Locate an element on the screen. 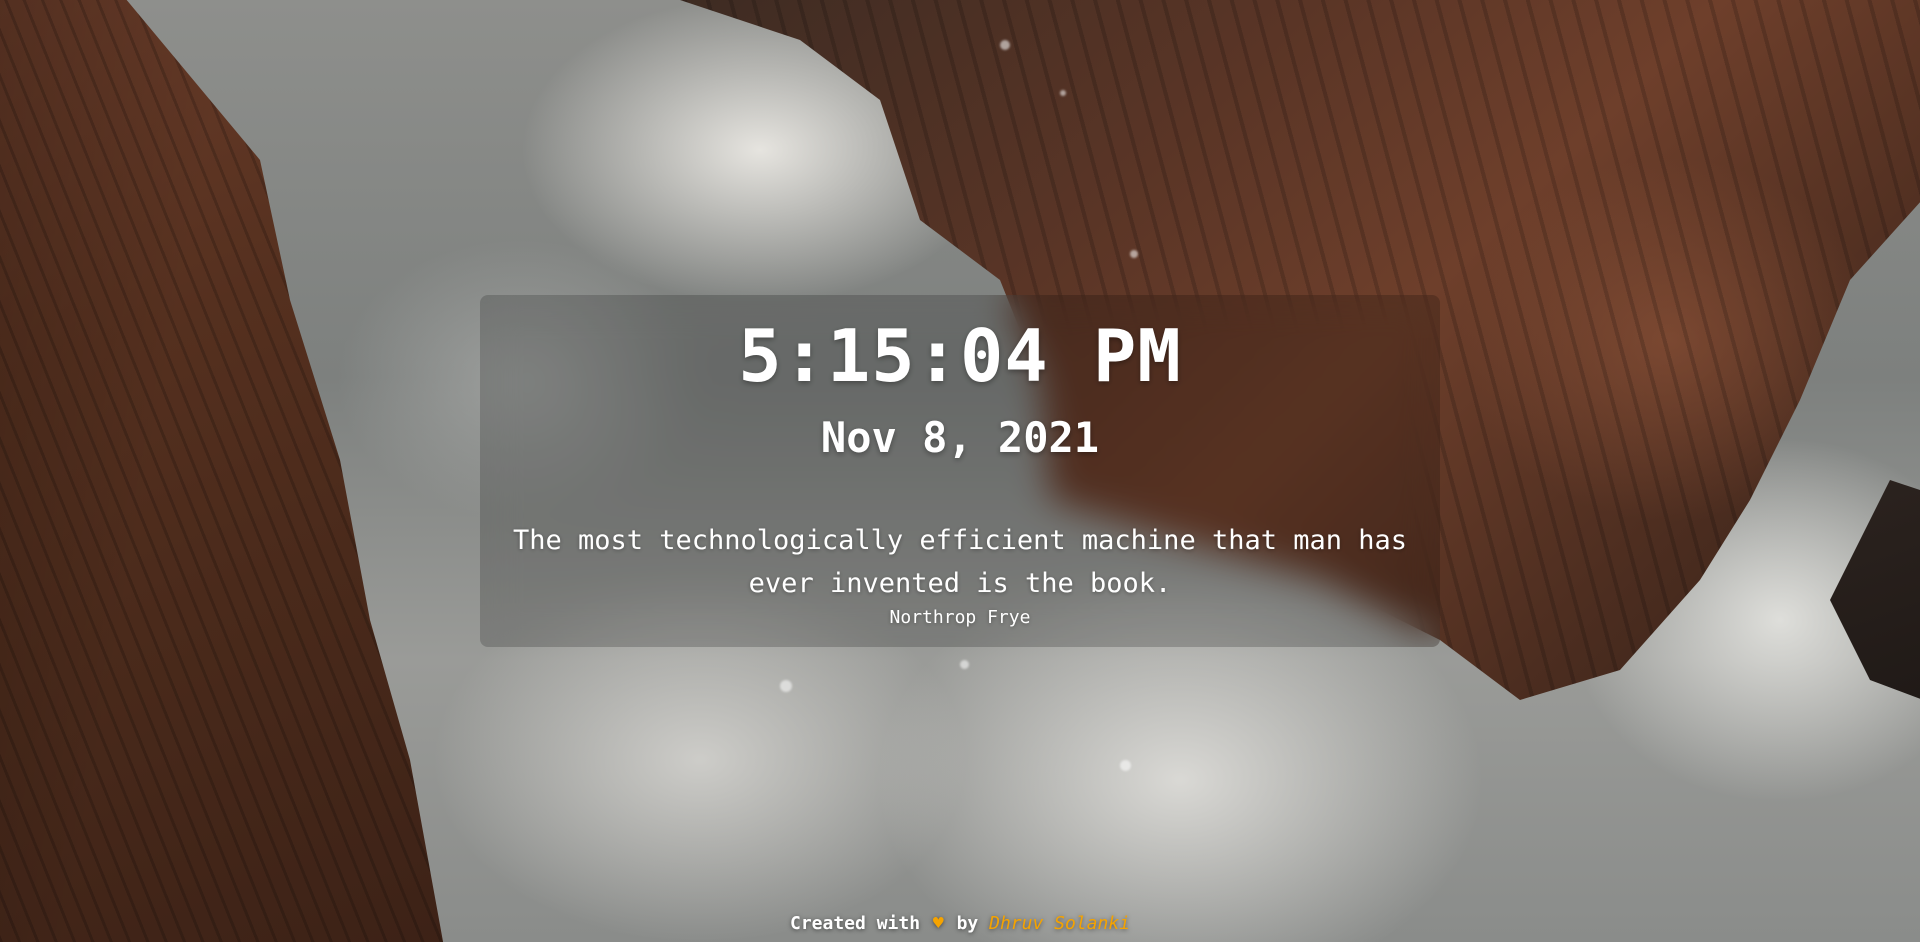 The width and height of the screenshot is (1920, 942). clock-time: 5:15:04 PM is located at coordinates (960, 356).